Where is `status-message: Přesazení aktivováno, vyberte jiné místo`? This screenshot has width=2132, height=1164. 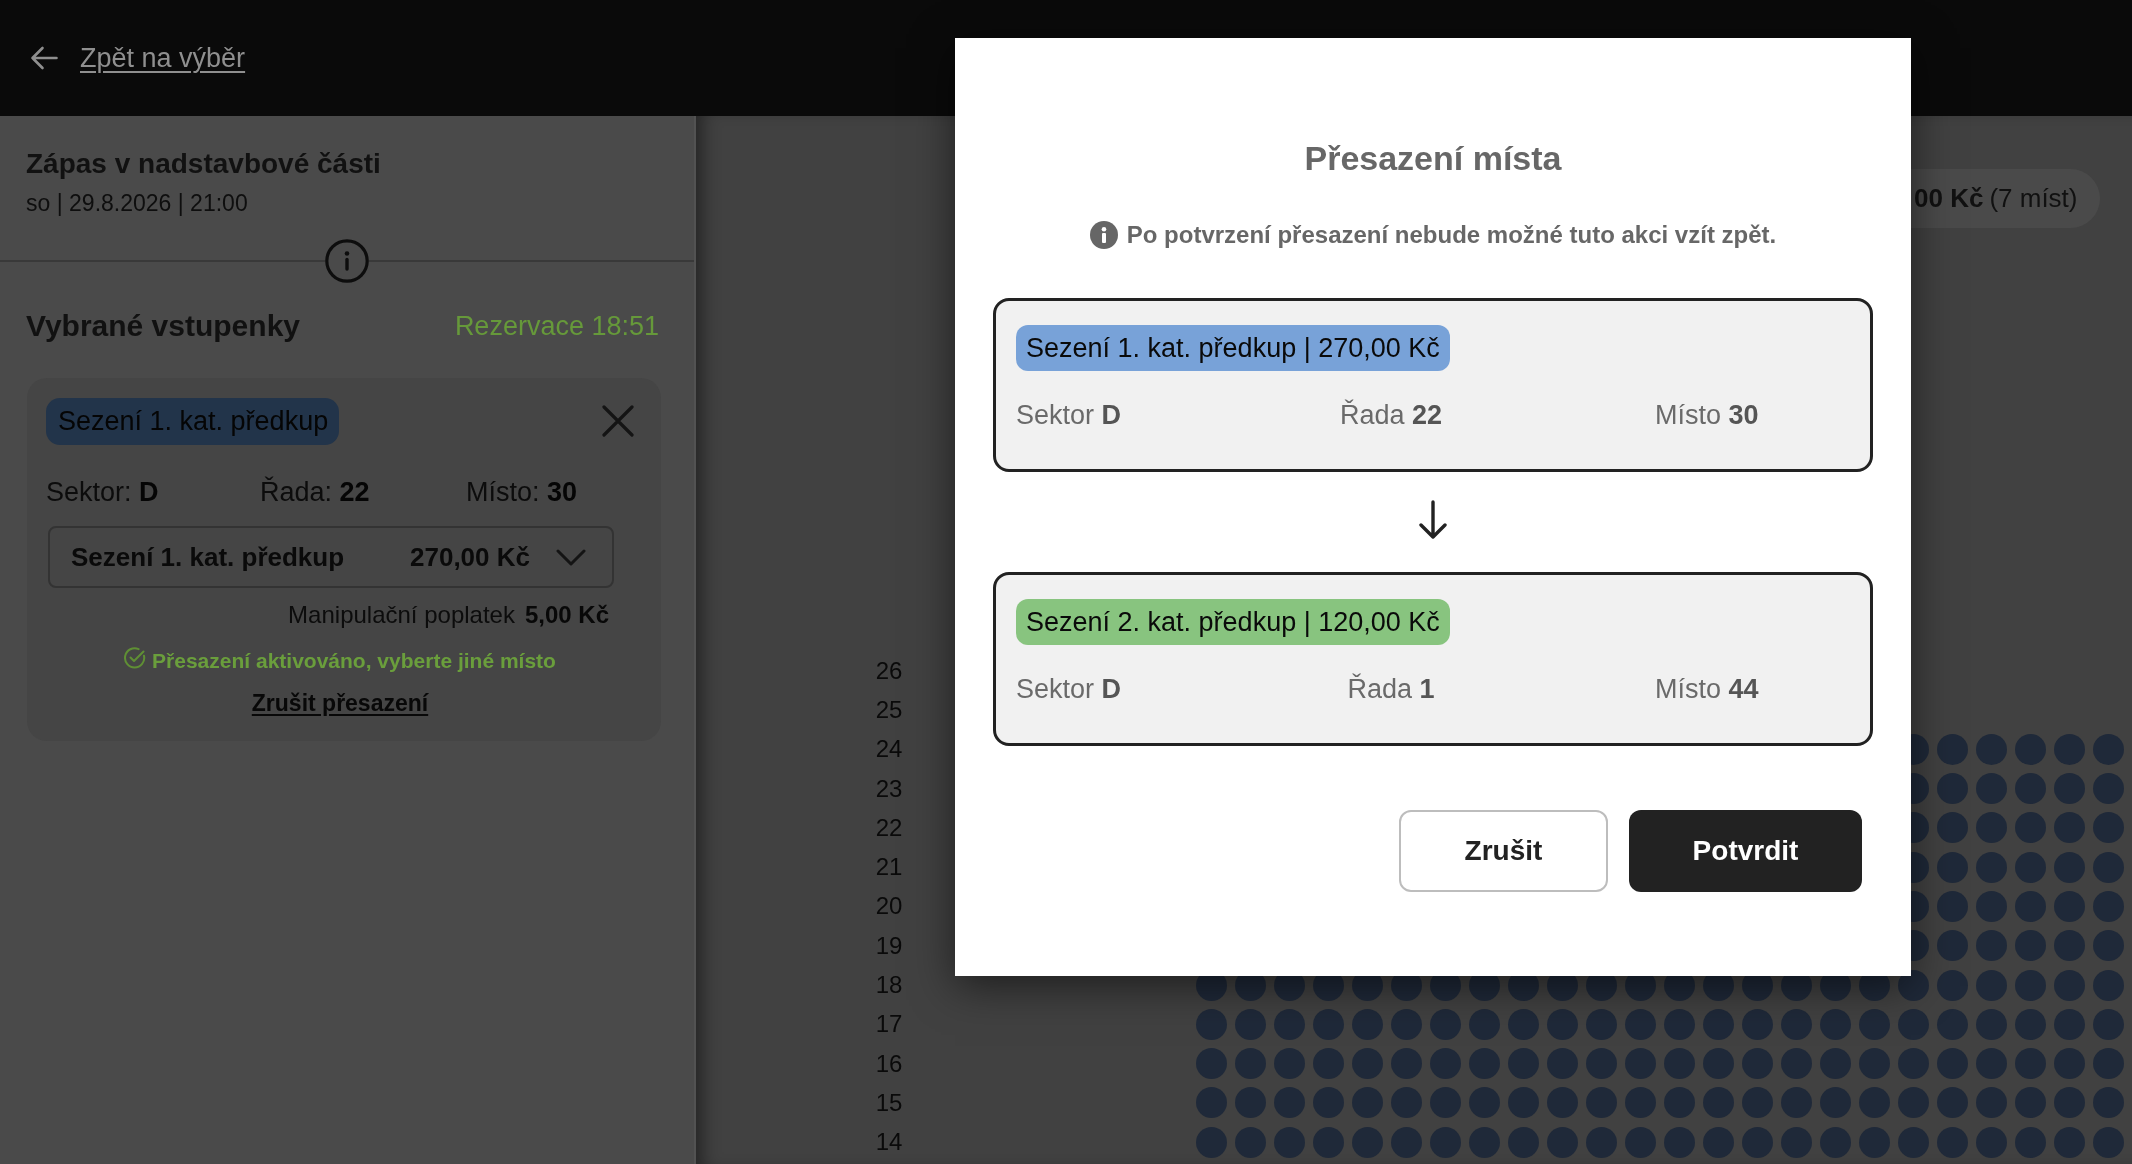 status-message: Přesazení aktivováno, vyberte jiné místo is located at coordinates (354, 661).